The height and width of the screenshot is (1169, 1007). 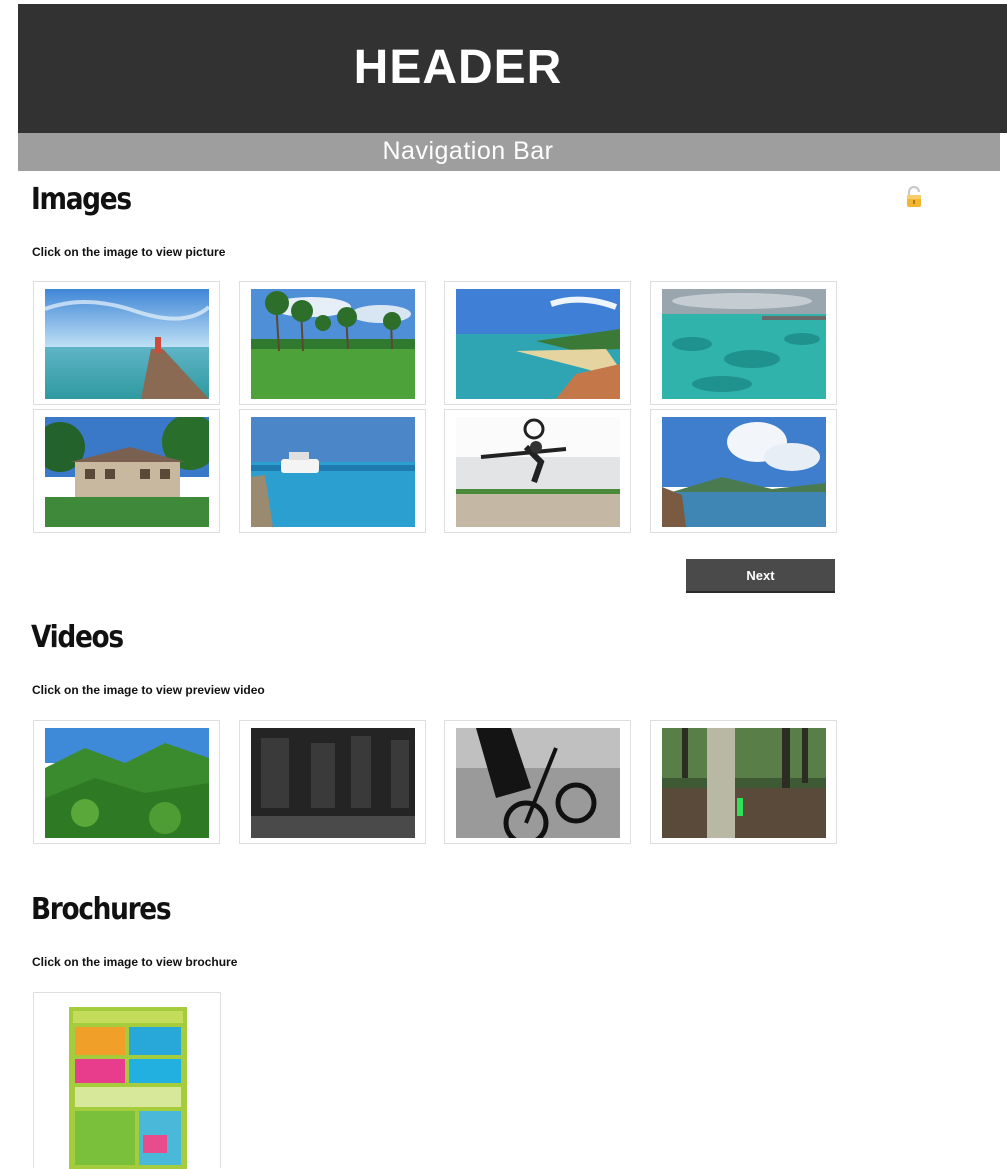 What do you see at coordinates (537, 782) in the screenshot?
I see `video-thumbnail-bmx-rider` at bounding box center [537, 782].